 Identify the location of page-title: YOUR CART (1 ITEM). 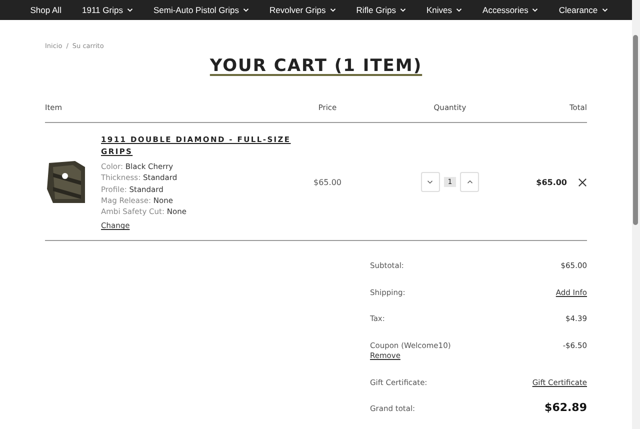
(316, 66).